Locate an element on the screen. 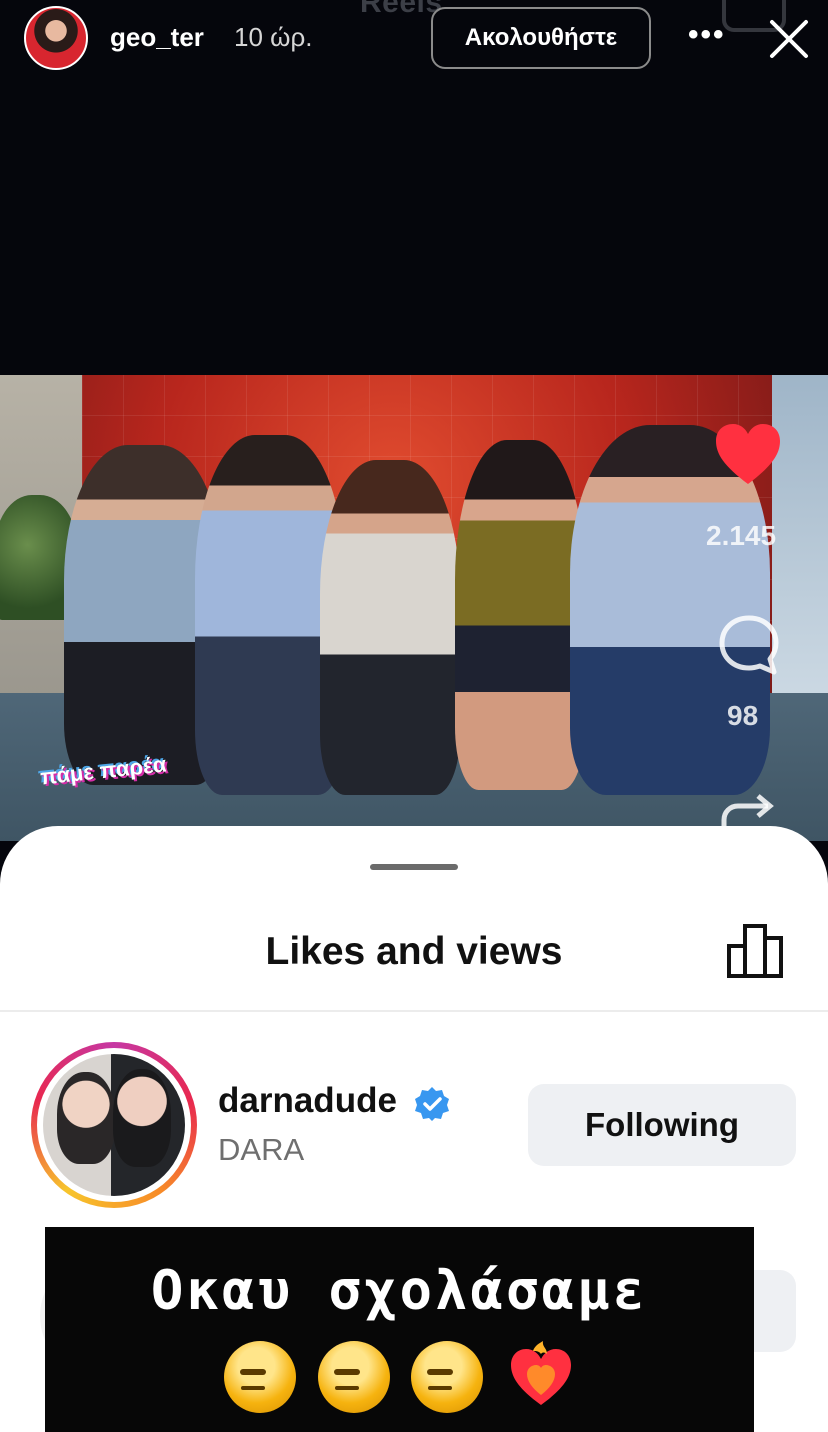 The height and width of the screenshot is (1432, 828). caption-emojis is located at coordinates (399, 1384).